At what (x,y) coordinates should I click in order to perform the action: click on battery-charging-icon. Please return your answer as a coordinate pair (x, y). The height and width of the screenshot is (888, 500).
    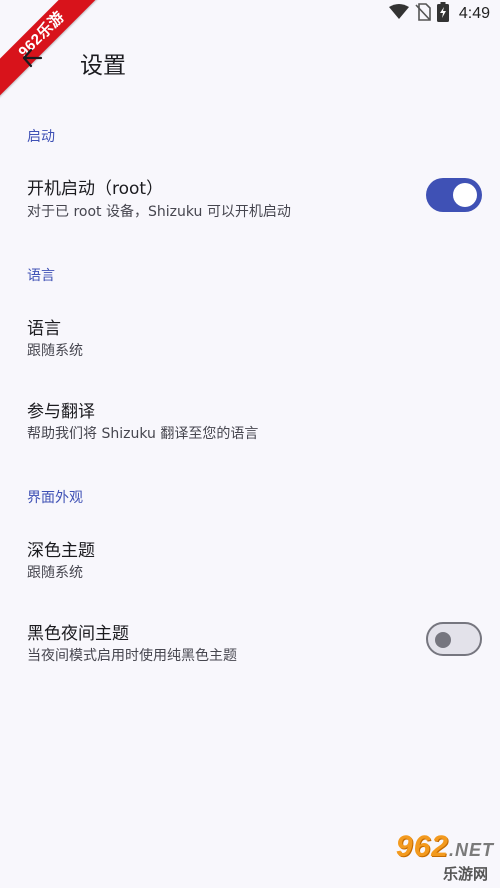
    Looking at the image, I should click on (442, 14).